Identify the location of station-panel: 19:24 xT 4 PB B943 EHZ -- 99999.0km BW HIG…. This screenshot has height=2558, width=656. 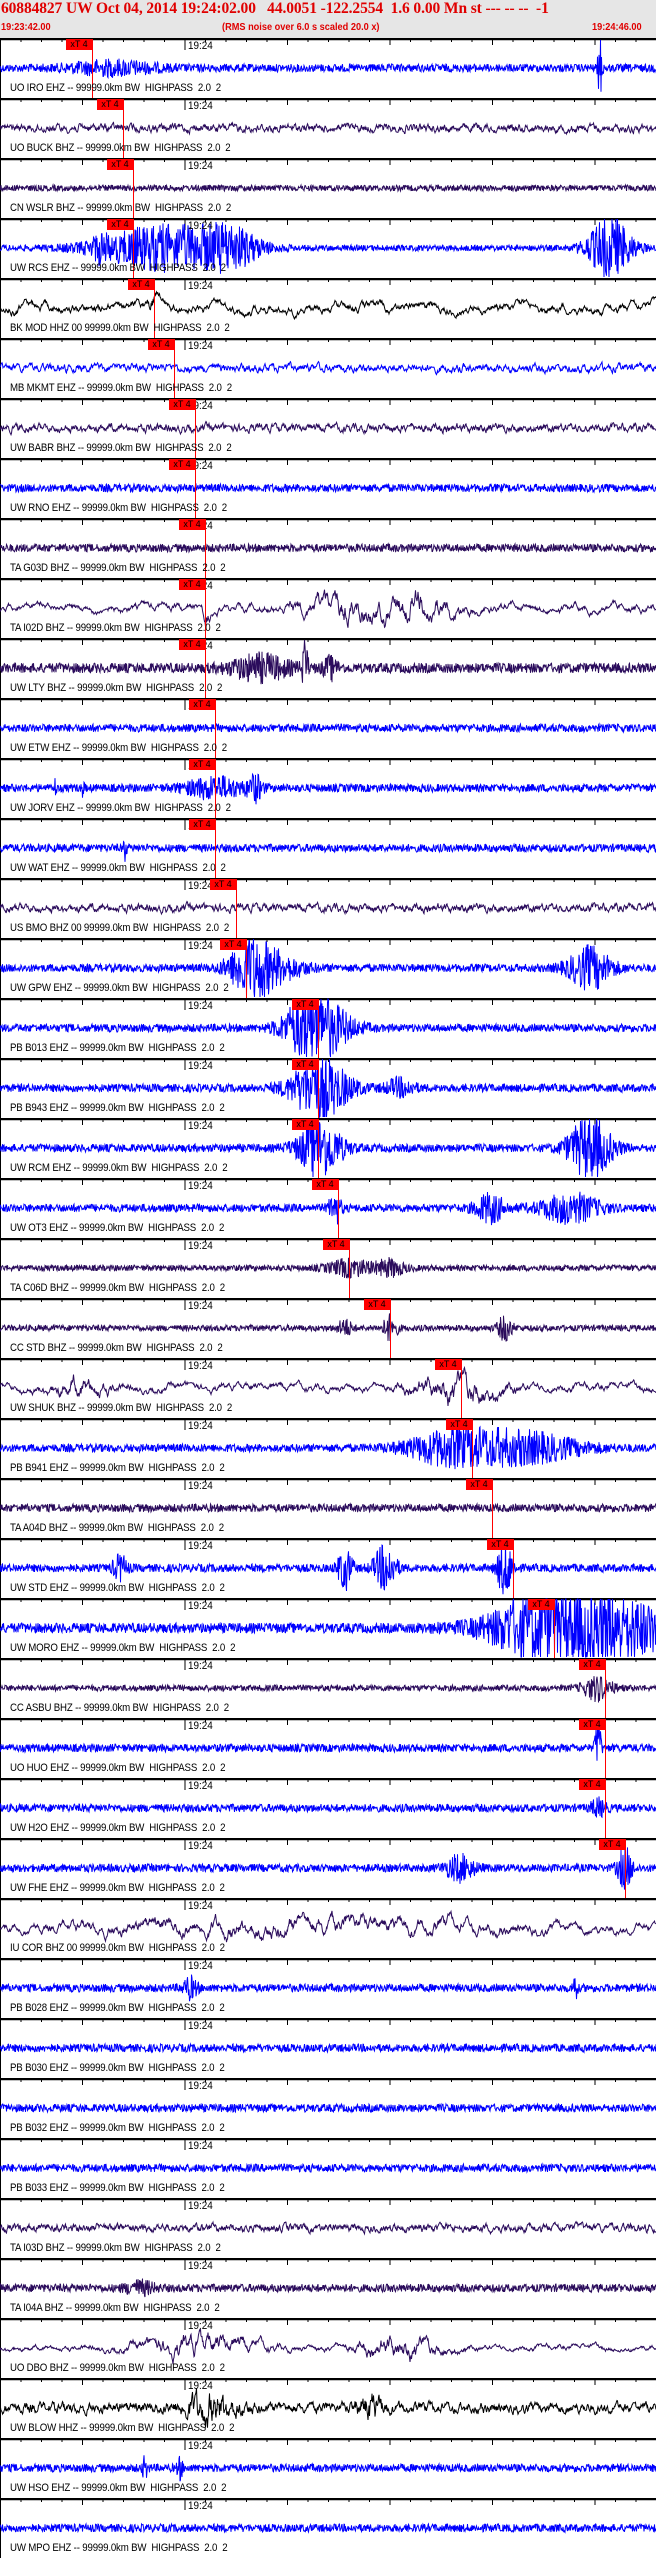
(328, 1088).